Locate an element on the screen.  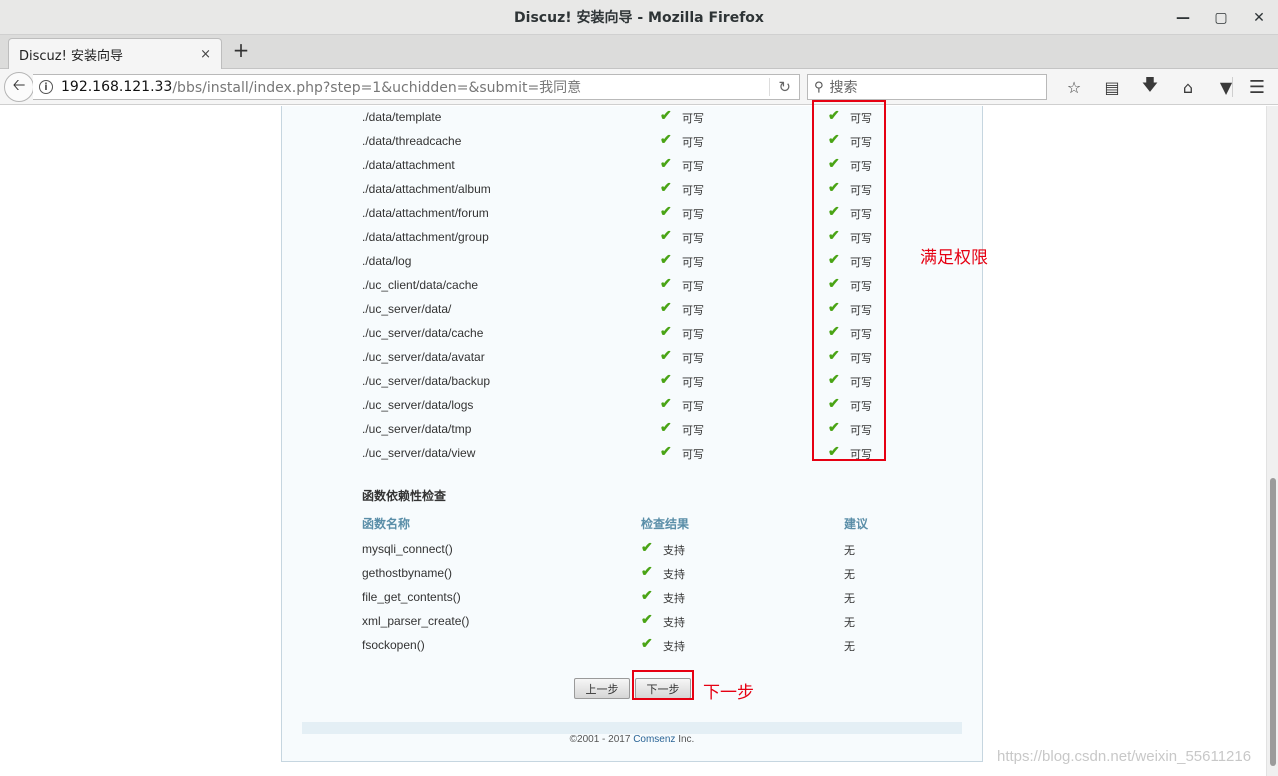
back-arrow-icon: 🡠 is located at coordinates (19, 84).